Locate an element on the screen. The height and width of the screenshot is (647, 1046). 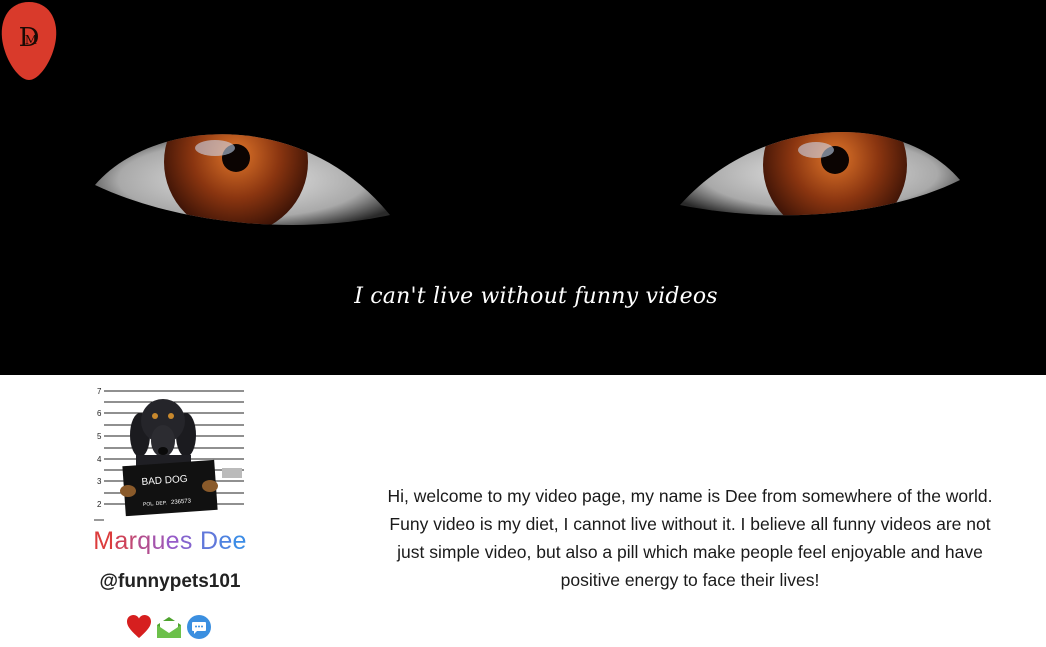
eyes-artwork is located at coordinates (527, 178).